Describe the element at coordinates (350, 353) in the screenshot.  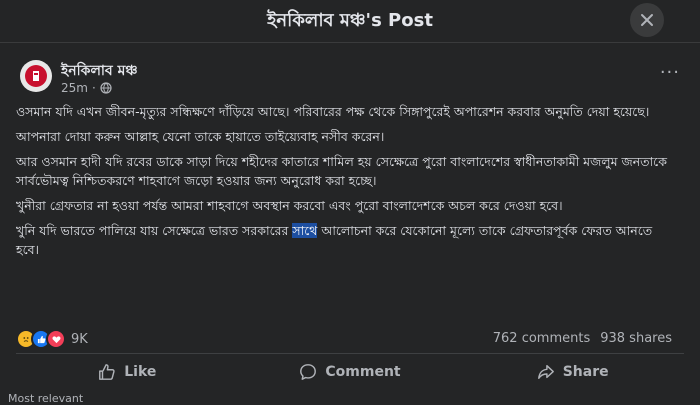
I see `divider` at that location.